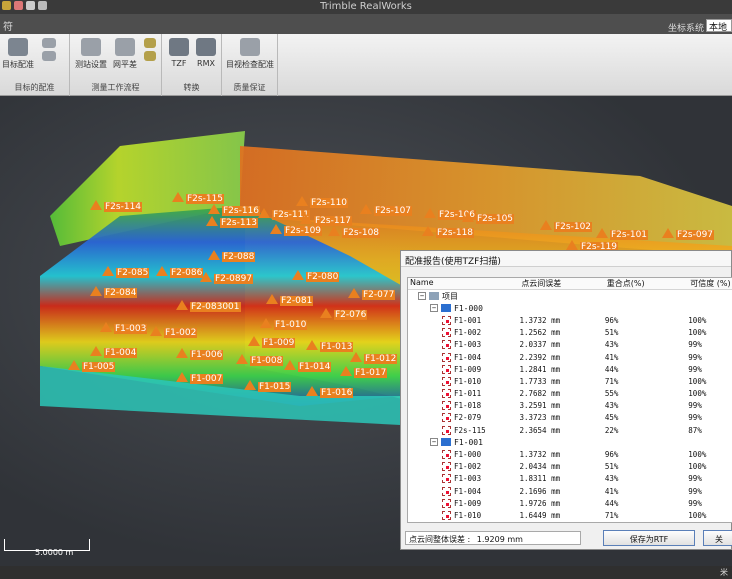 This screenshot has width=732, height=579. Describe the element at coordinates (488, 218) in the screenshot. I see `survey-target-marker: F2s-105` at that location.